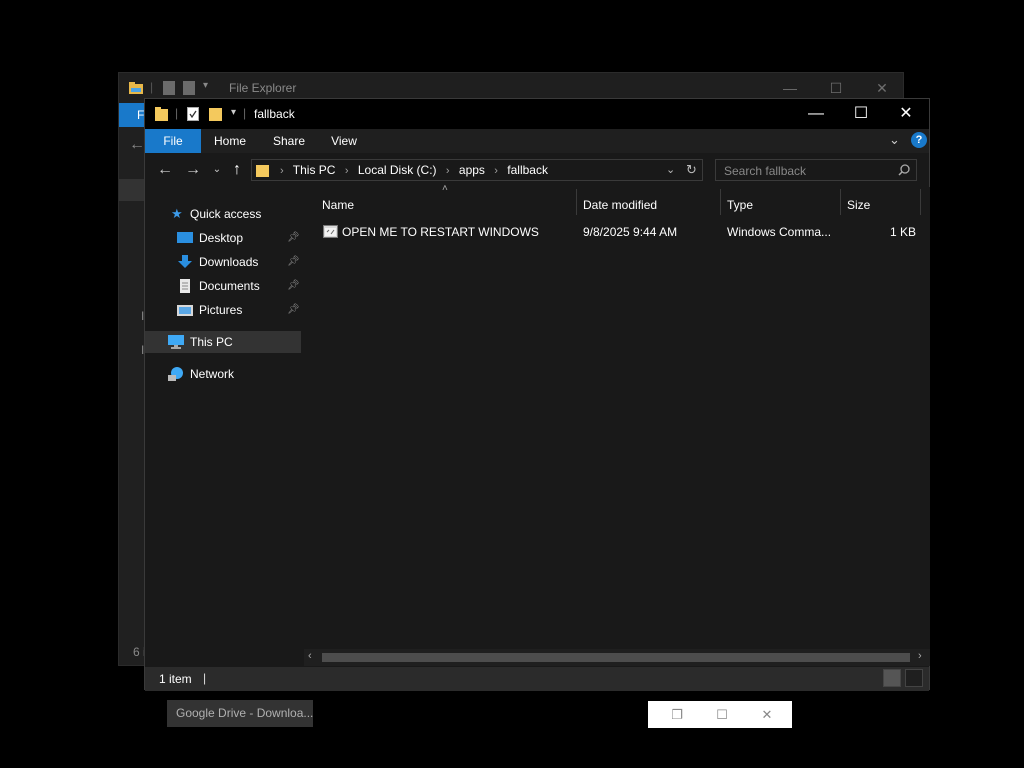 Image resolution: width=1024 pixels, height=768 pixels. What do you see at coordinates (858, 205) in the screenshot?
I see `column-header-size: Size` at bounding box center [858, 205].